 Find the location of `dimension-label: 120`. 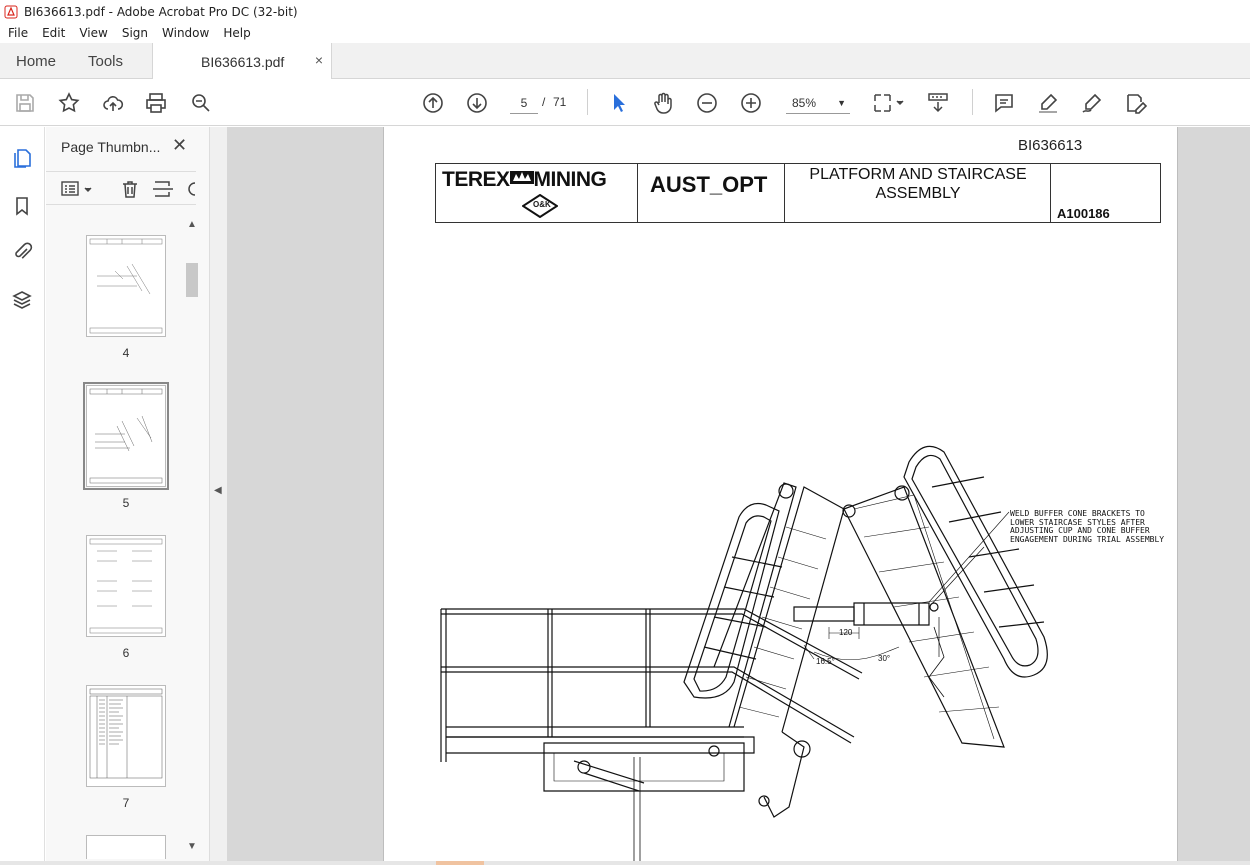

dimension-label: 120 is located at coordinates (846, 632).